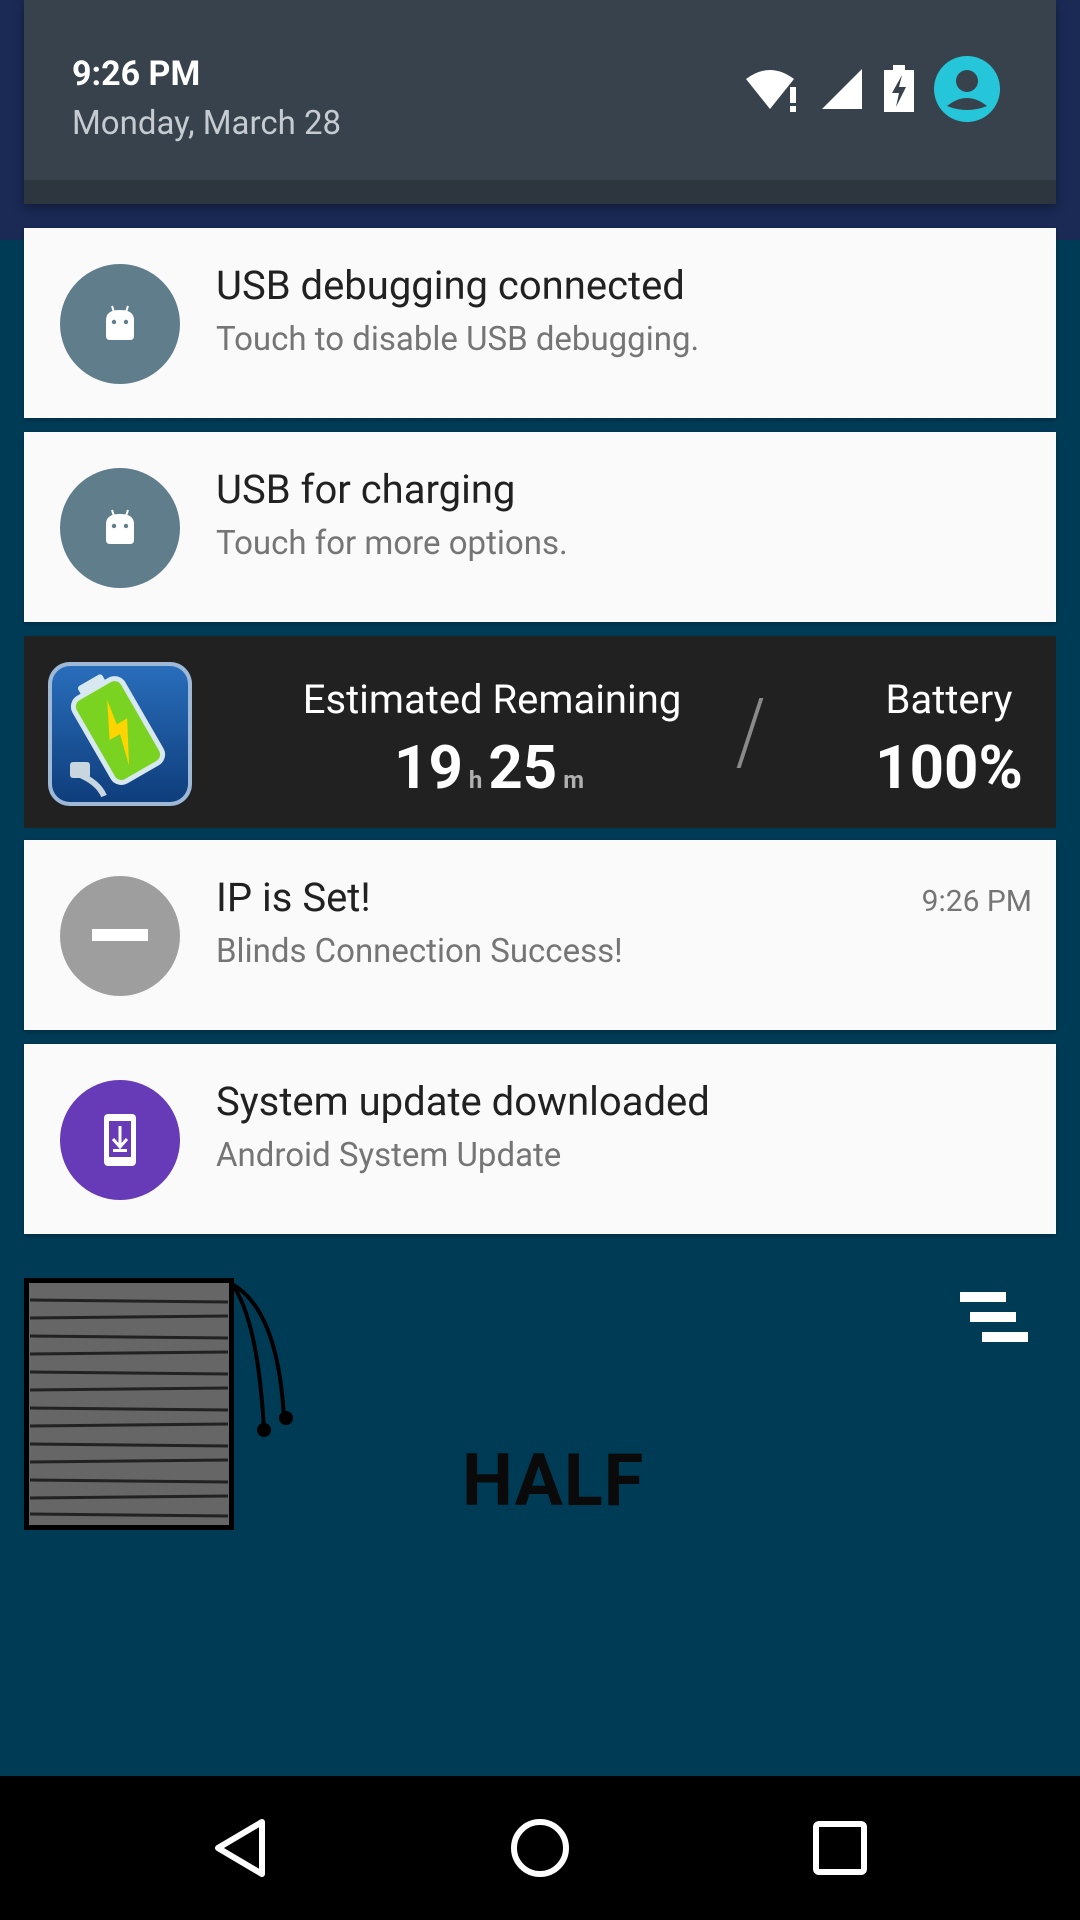 The image size is (1080, 1920). What do you see at coordinates (872, 89) in the screenshot?
I see `status-icons` at bounding box center [872, 89].